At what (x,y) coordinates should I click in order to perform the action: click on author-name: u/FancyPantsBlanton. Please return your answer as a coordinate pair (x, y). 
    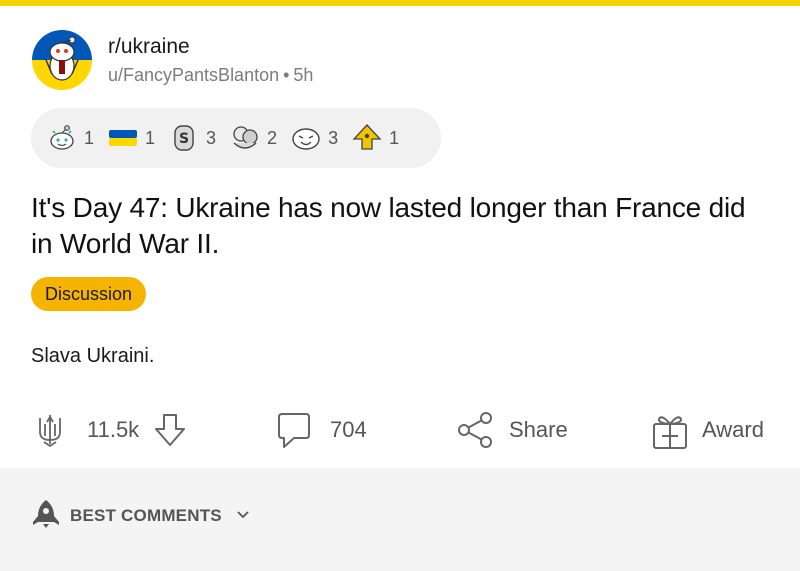
    Looking at the image, I should click on (193, 75).